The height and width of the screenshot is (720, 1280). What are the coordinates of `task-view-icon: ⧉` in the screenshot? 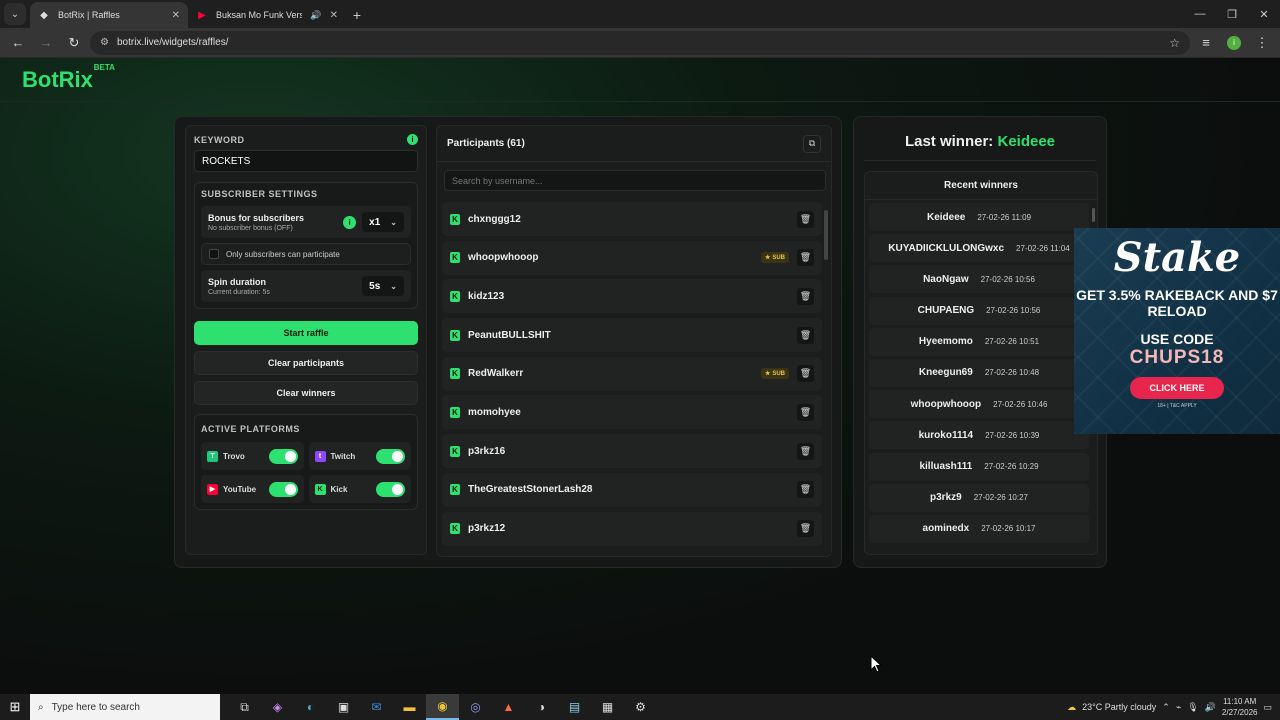 It's located at (244, 707).